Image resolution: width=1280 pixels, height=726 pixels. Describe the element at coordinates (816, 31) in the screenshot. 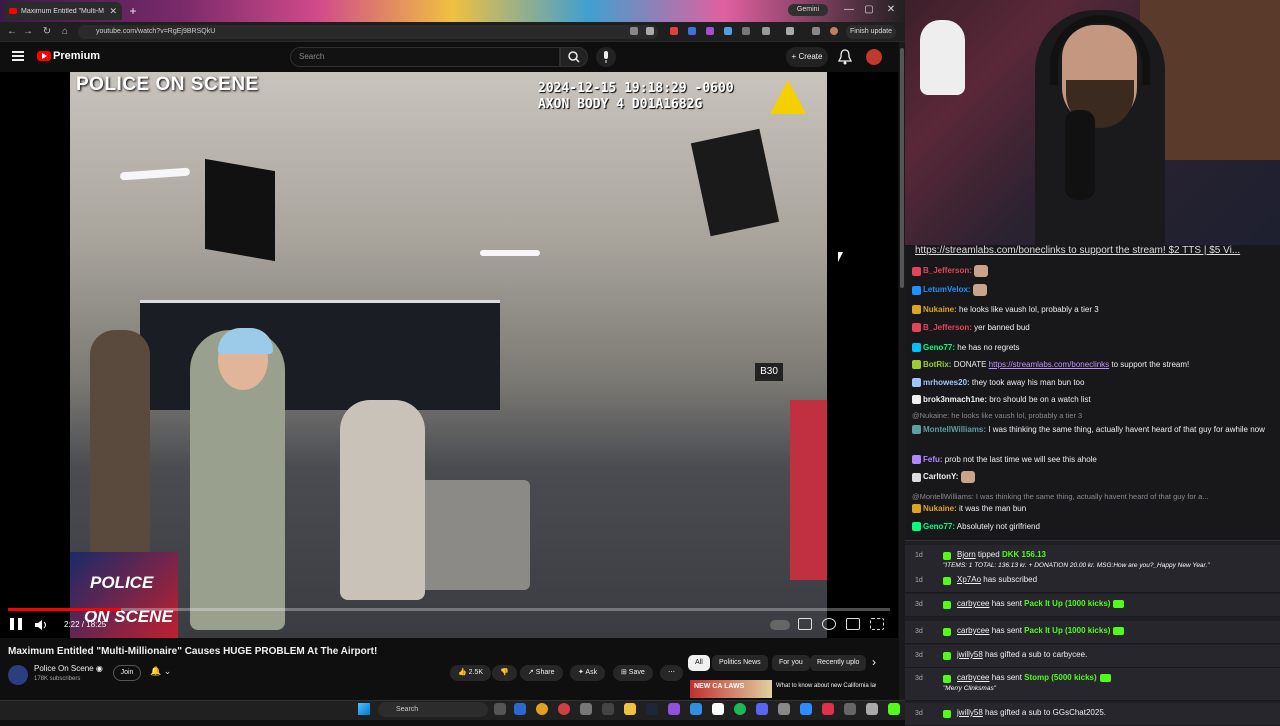

I see `menu-list-icon` at that location.